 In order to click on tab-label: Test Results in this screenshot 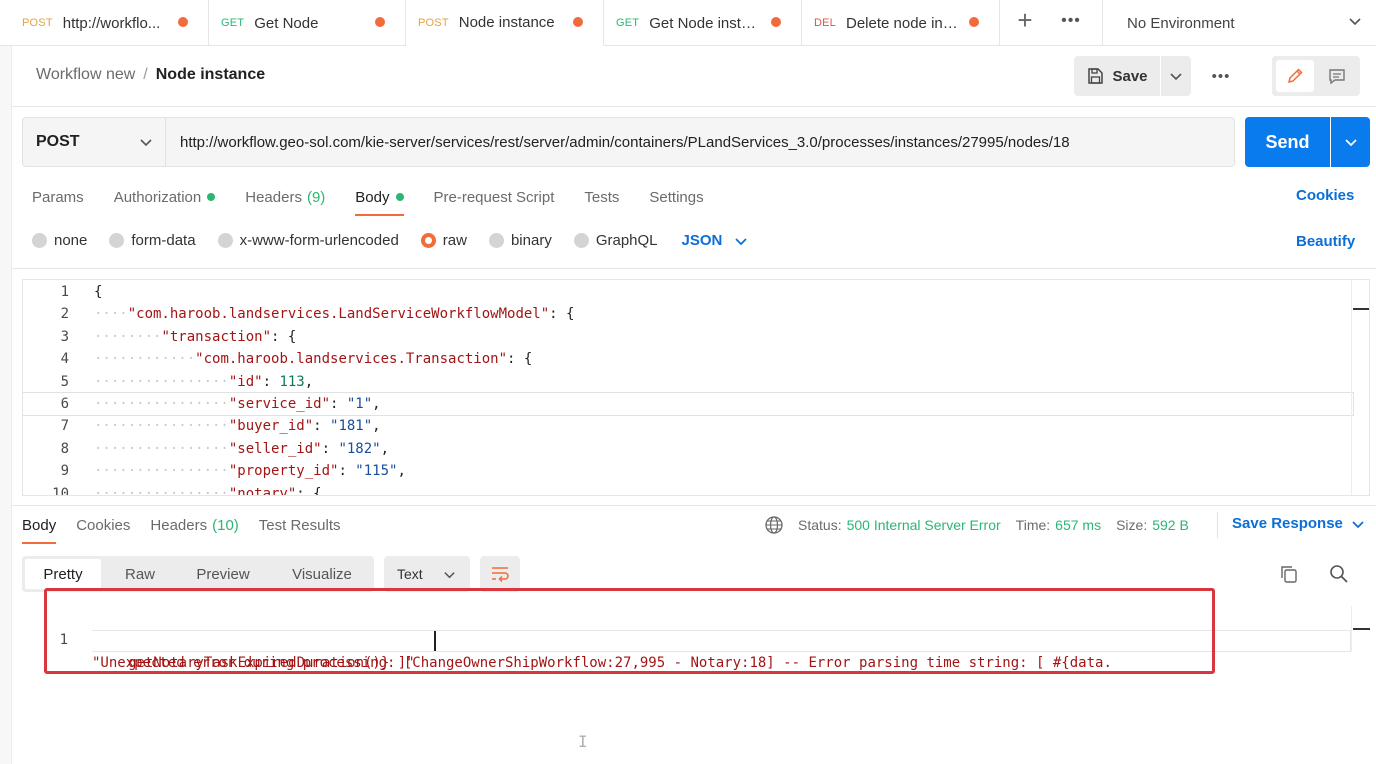, I will do `click(299, 525)`.